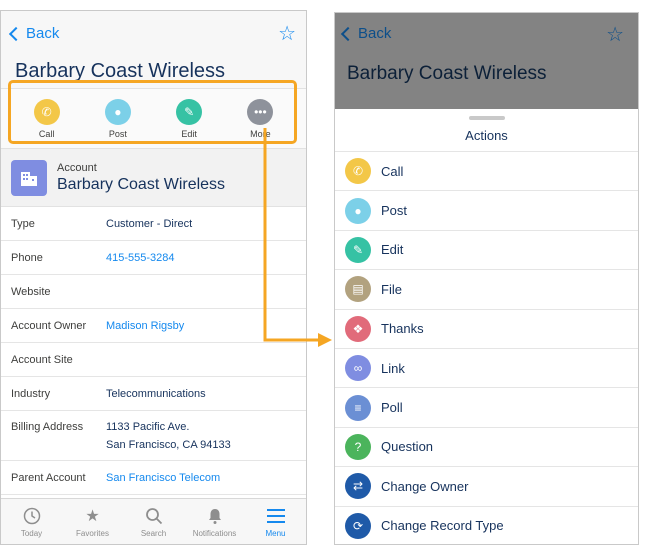 The image size is (650, 552). What do you see at coordinates (27, 257) in the screenshot?
I see `field-label: Phone` at bounding box center [27, 257].